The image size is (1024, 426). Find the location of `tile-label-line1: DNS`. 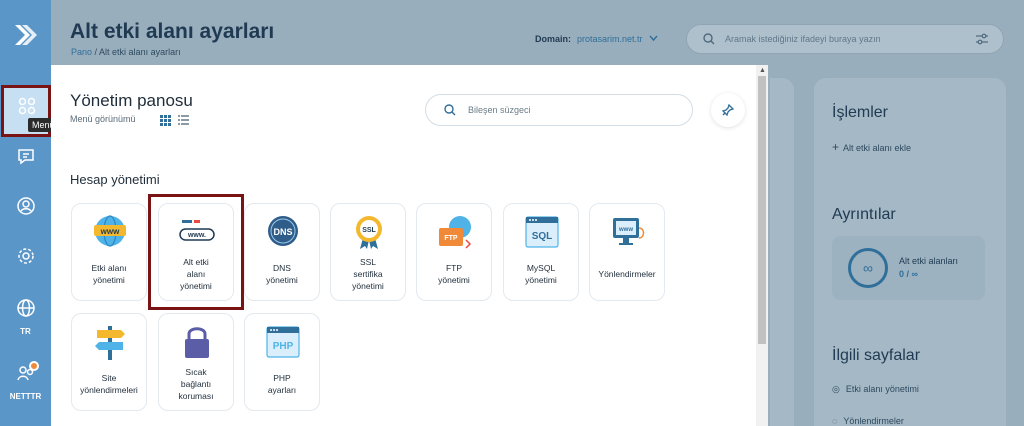

tile-label-line1: DNS is located at coordinates (282, 268).